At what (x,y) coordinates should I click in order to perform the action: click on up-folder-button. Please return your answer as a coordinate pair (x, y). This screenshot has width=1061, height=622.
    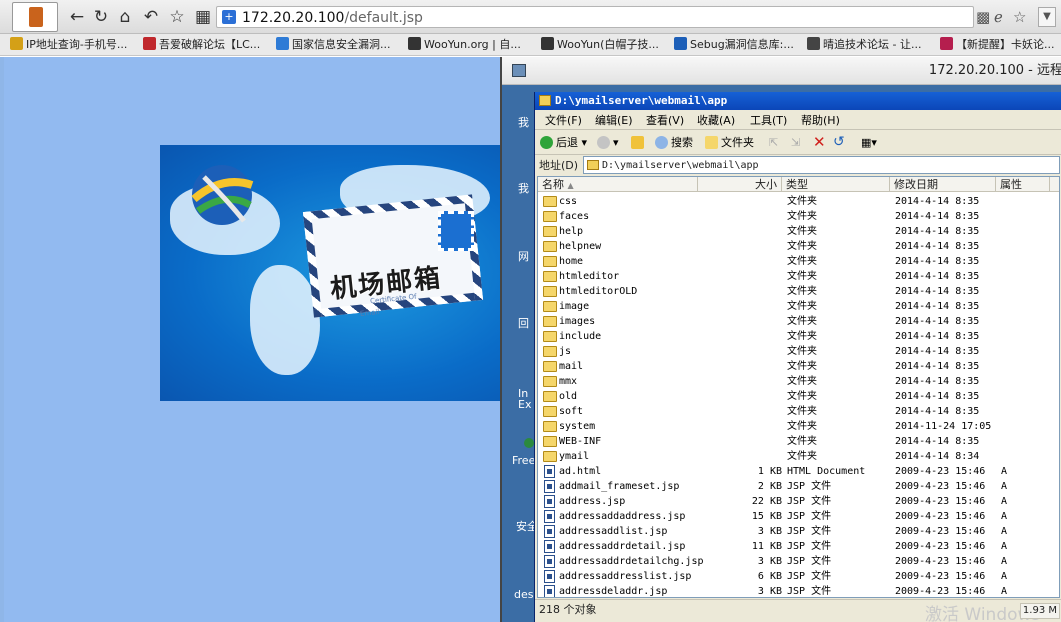
    Looking at the image, I should click on (639, 143).